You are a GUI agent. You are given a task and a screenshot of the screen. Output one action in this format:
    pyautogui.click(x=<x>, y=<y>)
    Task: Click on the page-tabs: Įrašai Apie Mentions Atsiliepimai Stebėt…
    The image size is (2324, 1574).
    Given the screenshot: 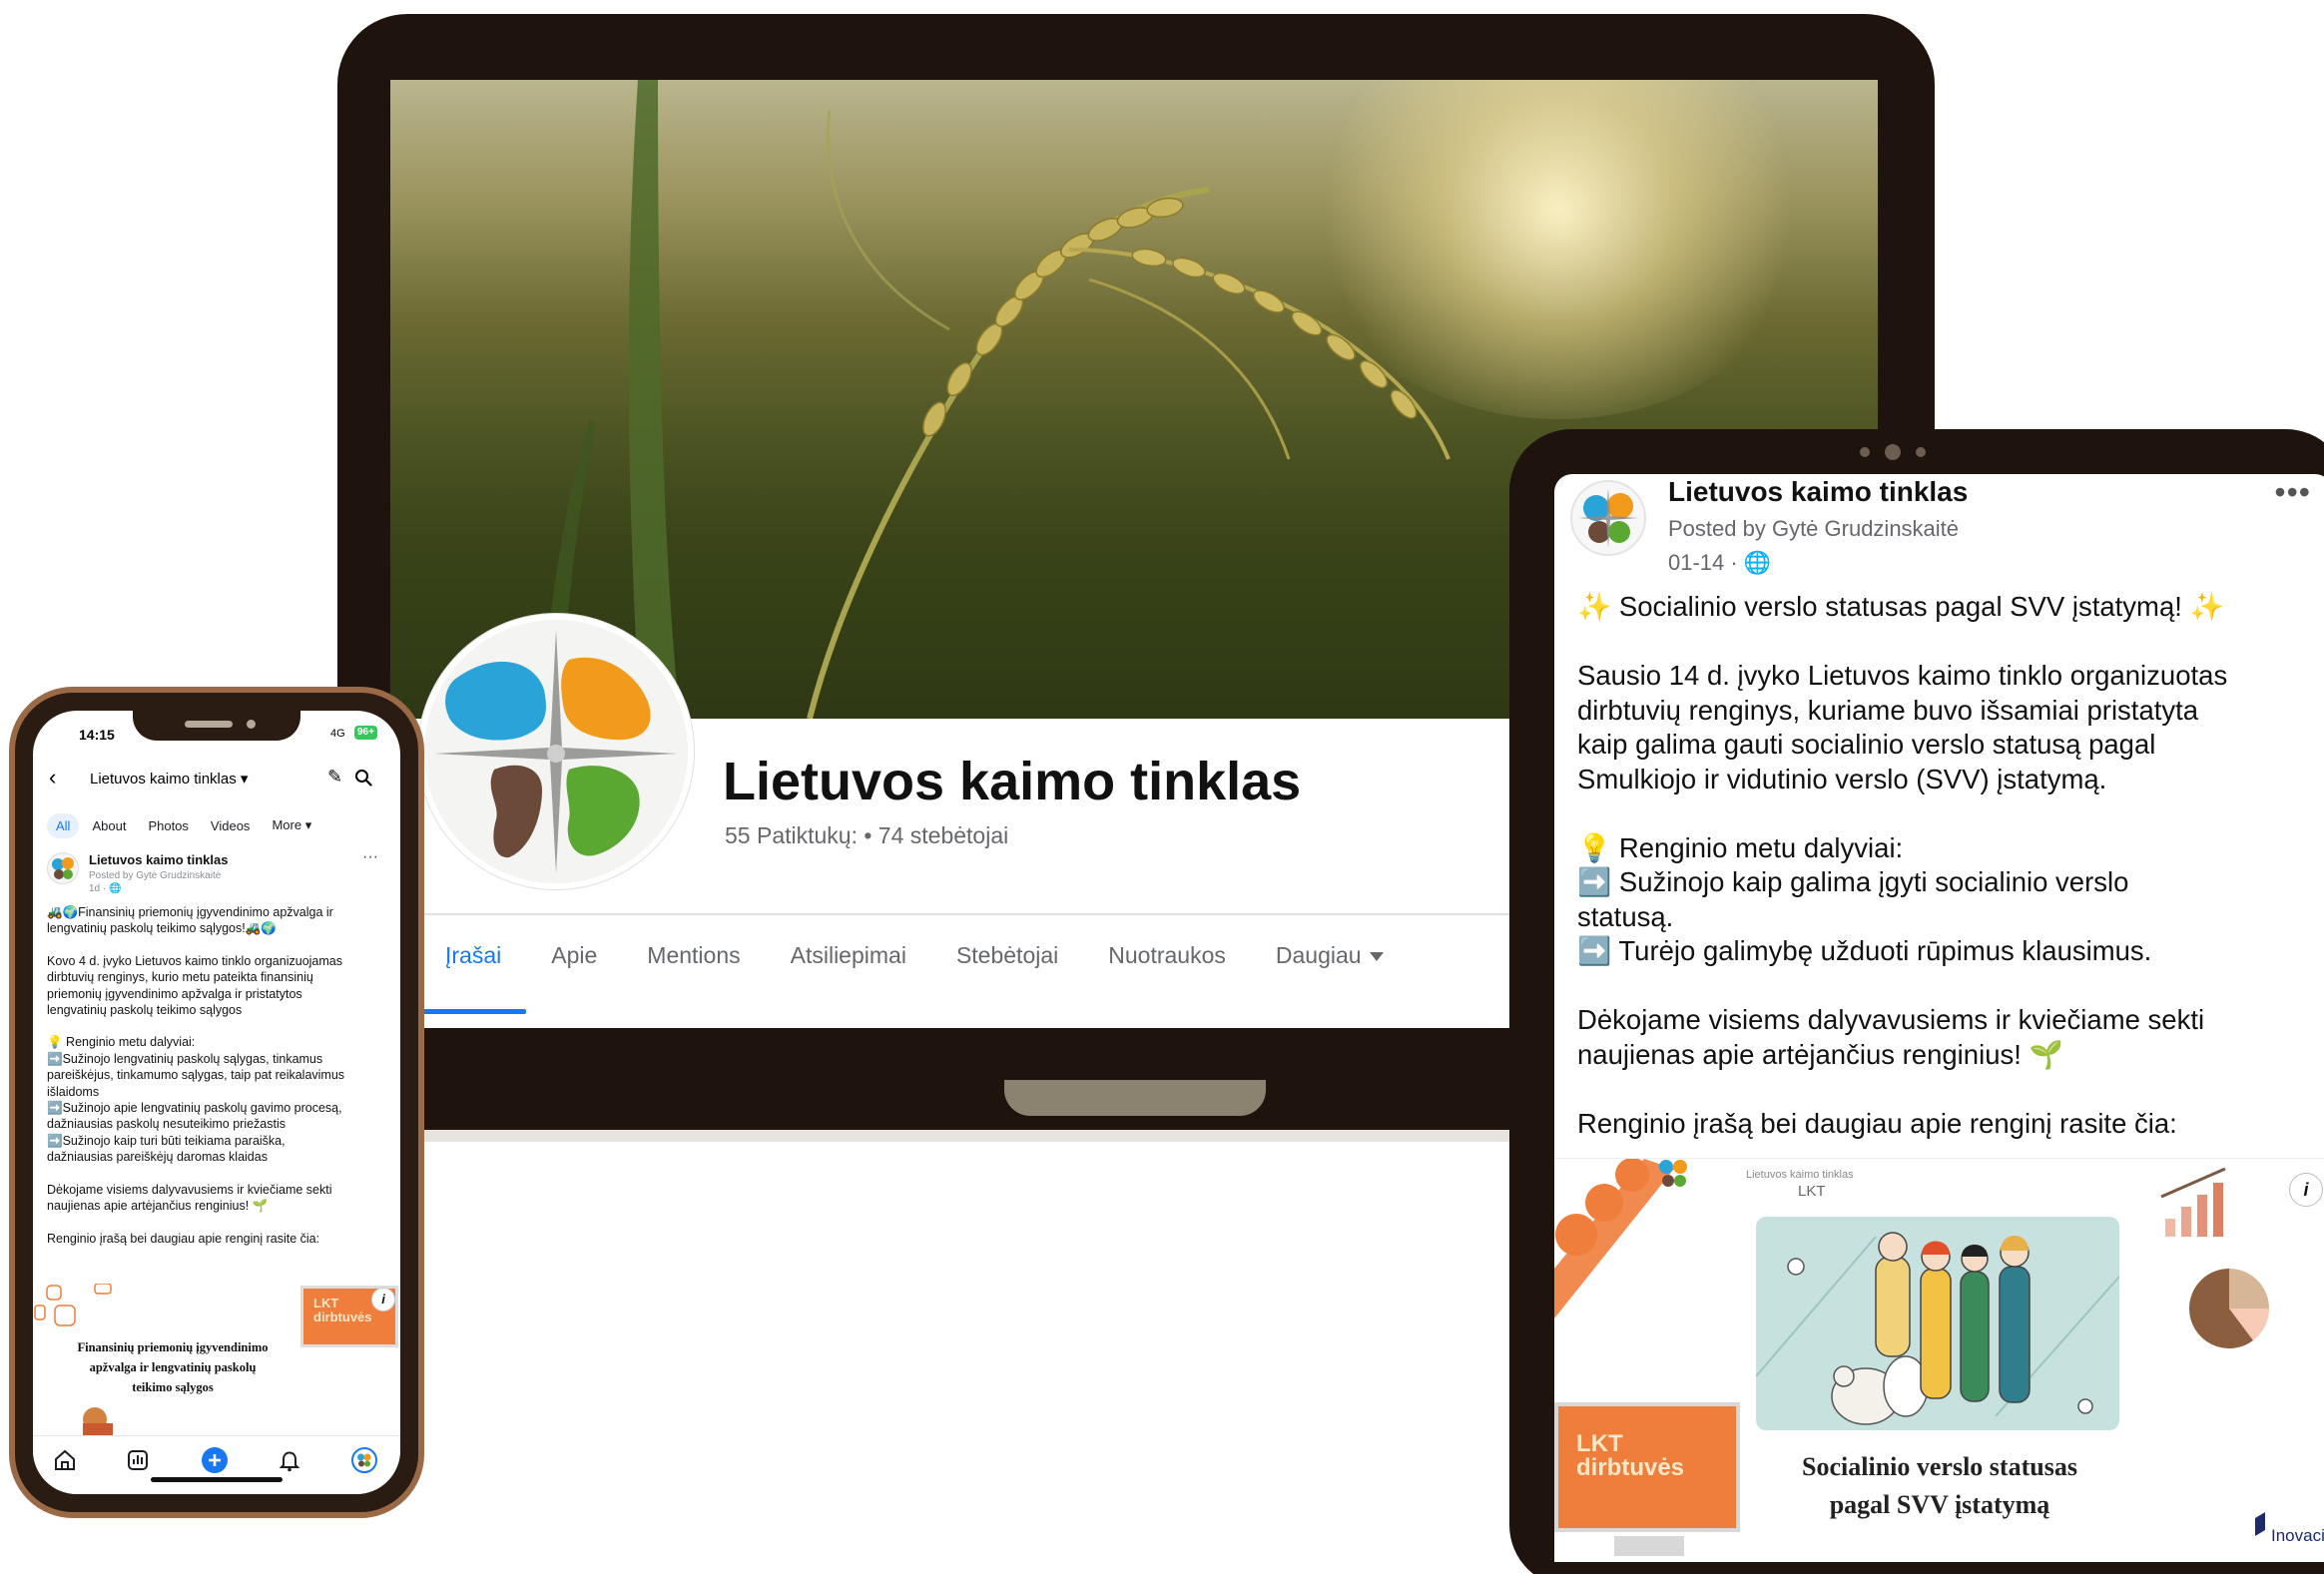 What is the action you would take?
    pyautogui.click(x=915, y=974)
    